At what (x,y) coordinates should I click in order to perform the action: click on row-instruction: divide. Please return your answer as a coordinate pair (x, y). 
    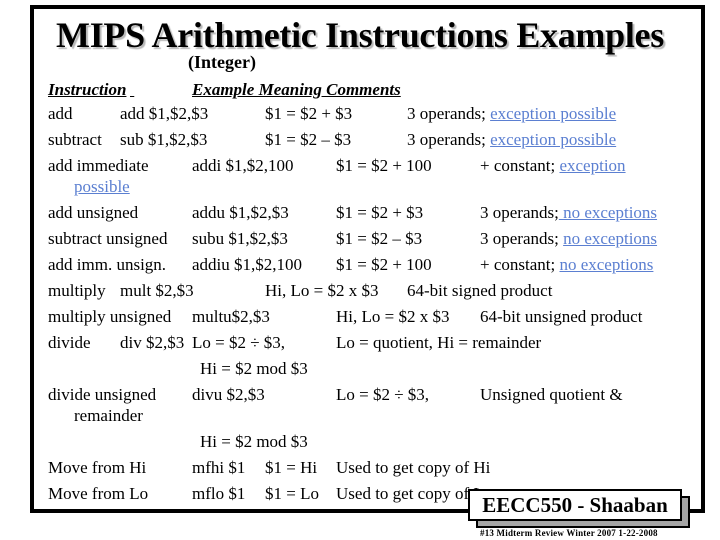
    Looking at the image, I should click on (69, 342).